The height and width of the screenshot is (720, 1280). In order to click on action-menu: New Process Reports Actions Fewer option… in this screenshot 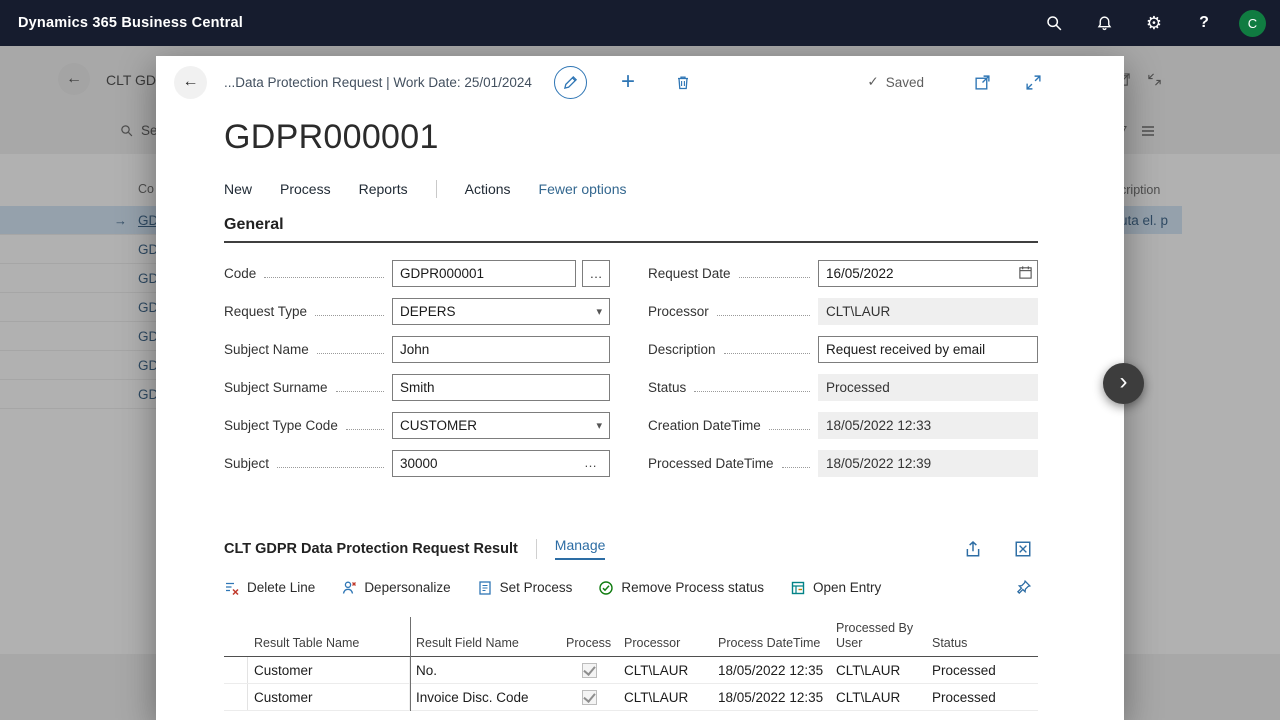, I will do `click(674, 189)`.